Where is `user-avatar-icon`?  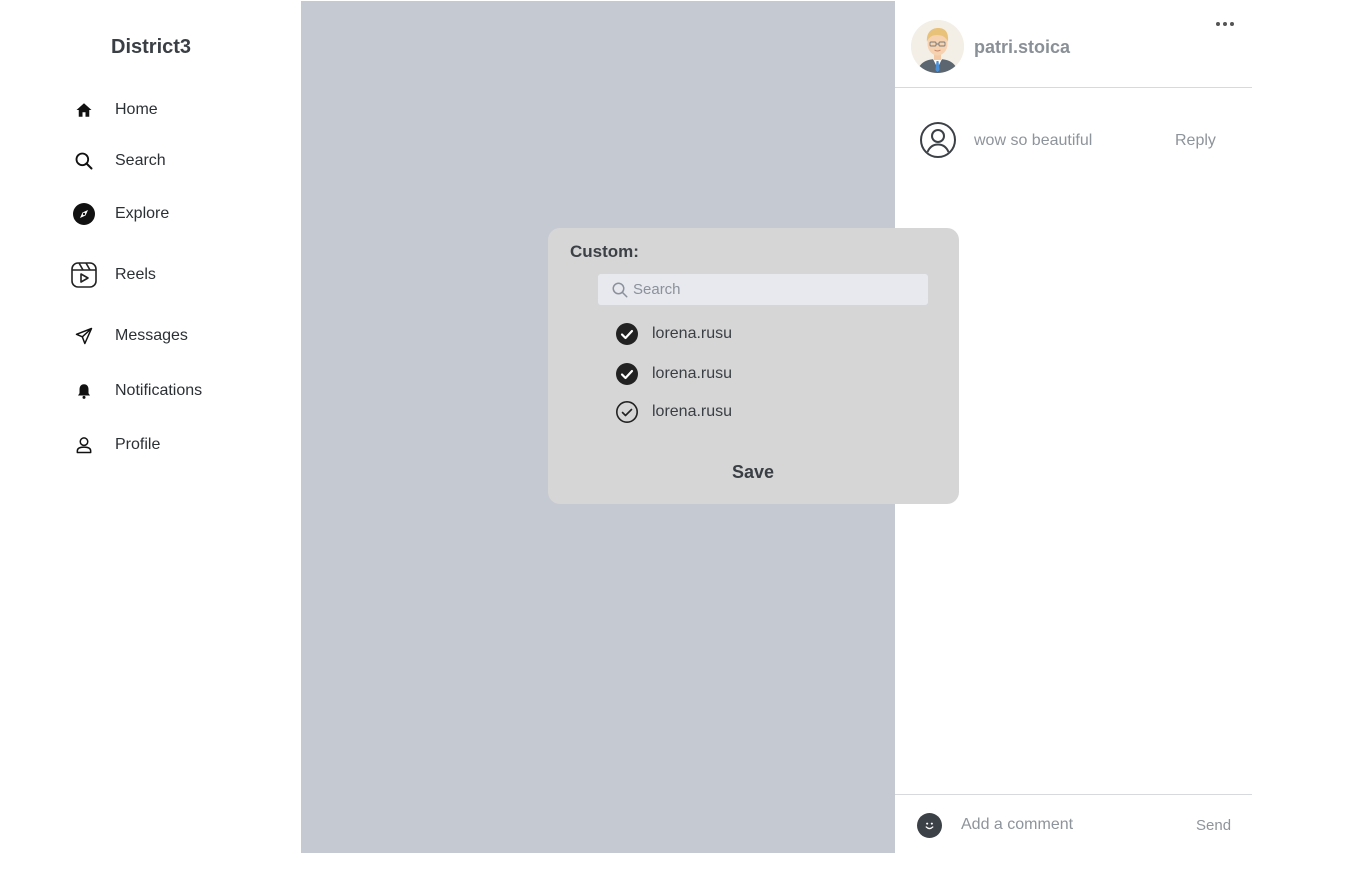 user-avatar-icon is located at coordinates (938, 140).